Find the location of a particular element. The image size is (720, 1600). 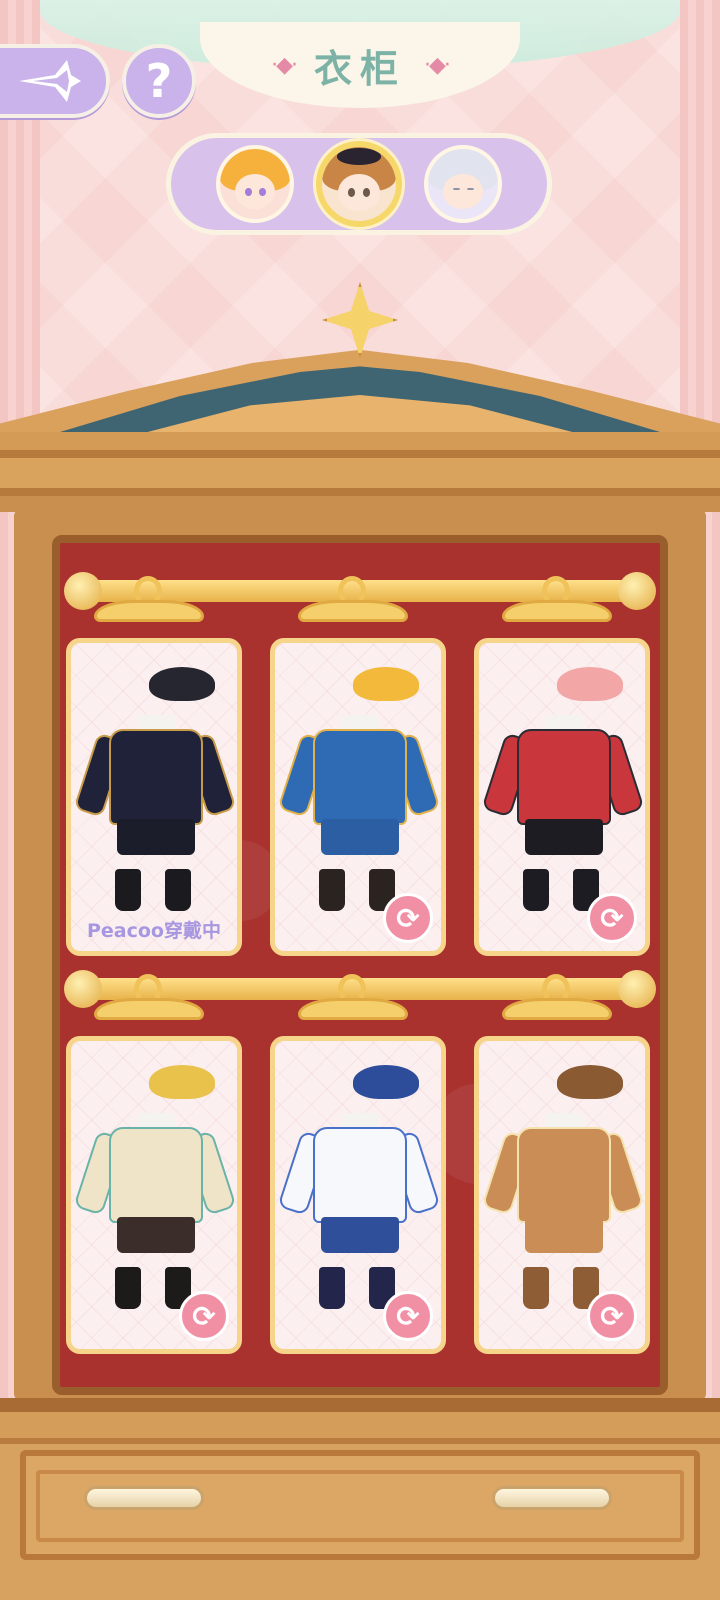

title-plate: ·◆· 衣柜 ·◆· is located at coordinates (360, 65).